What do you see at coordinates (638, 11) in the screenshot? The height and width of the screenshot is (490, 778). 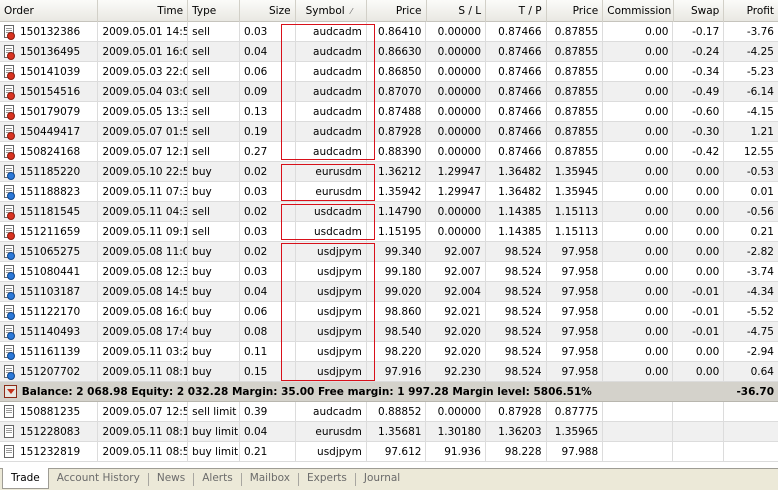 I see `col-header-commission: Commission` at bounding box center [638, 11].